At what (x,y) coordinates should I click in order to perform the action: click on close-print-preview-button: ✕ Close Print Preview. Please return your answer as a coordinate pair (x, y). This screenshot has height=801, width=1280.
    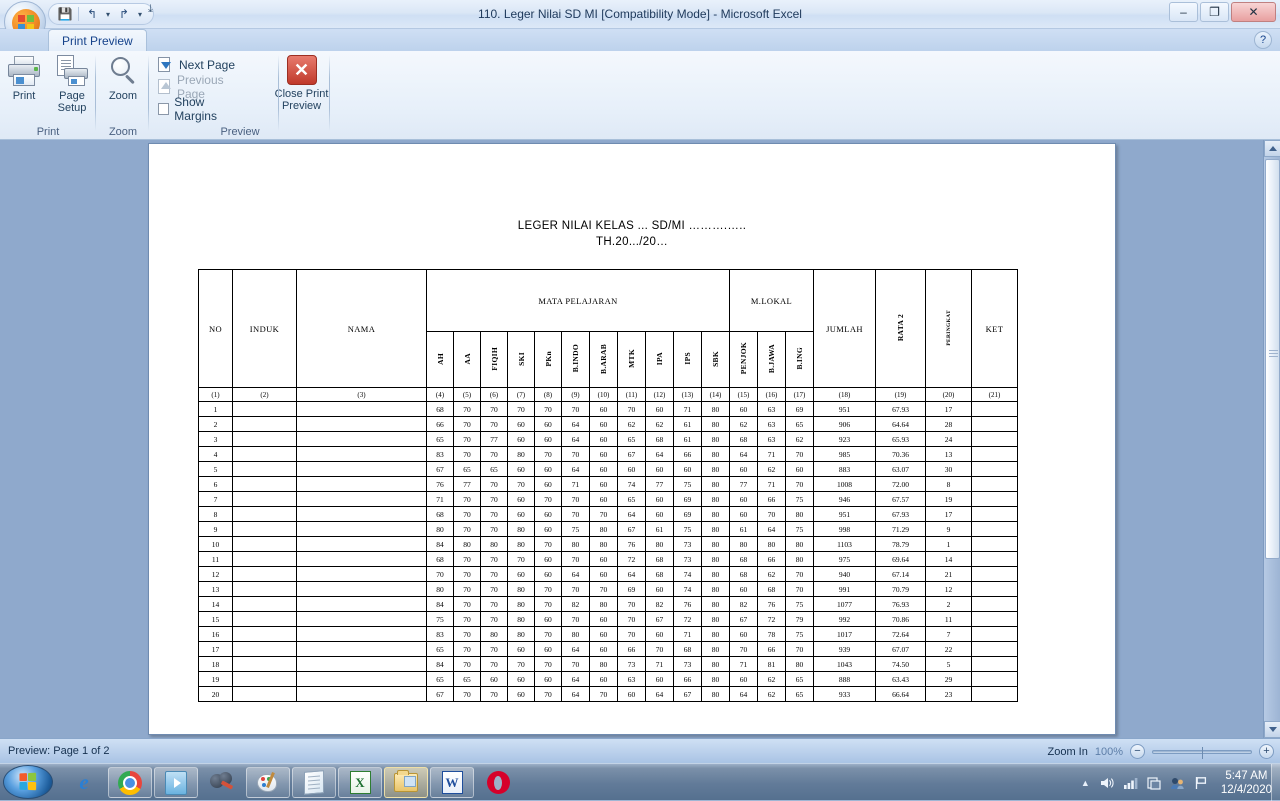
    Looking at the image, I should click on (301, 81).